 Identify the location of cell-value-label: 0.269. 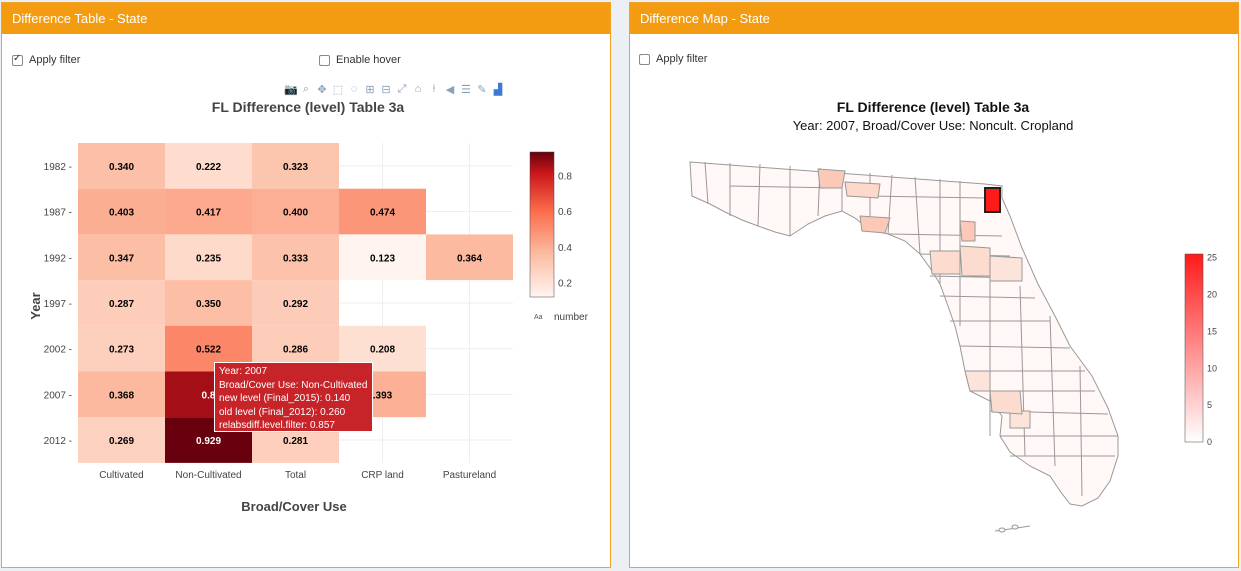
(121, 441).